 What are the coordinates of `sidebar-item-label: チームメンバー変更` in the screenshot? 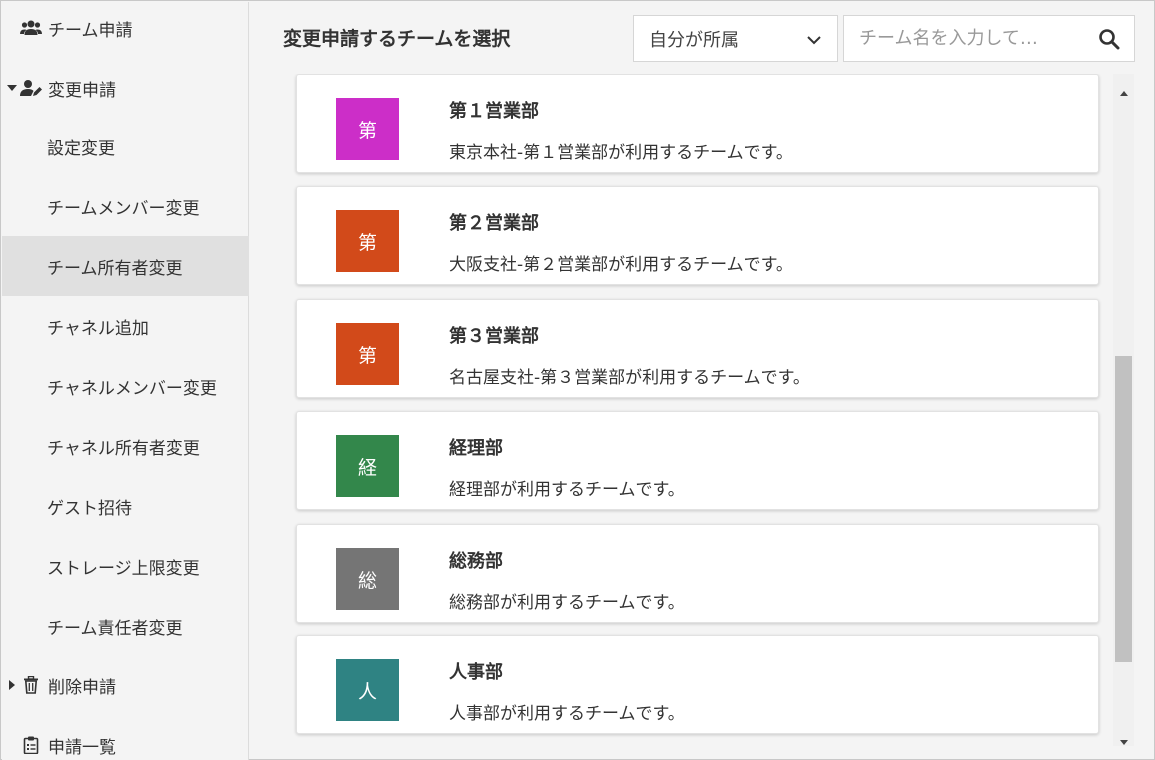 It's located at (123, 208).